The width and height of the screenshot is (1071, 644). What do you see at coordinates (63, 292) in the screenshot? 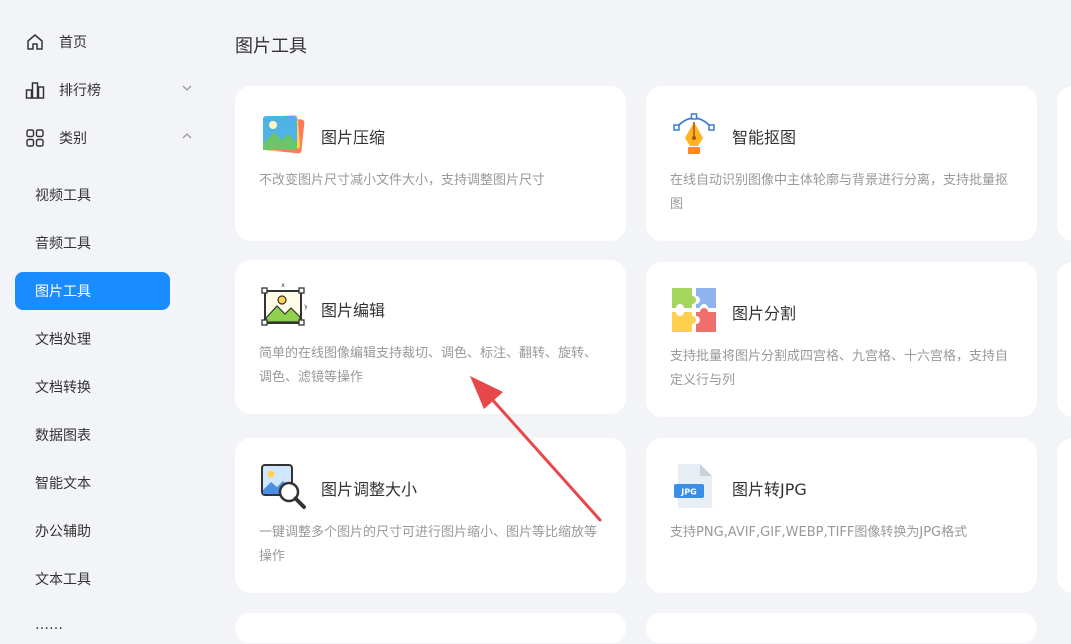
I see `sidebar-item-label: 图片工具` at bounding box center [63, 292].